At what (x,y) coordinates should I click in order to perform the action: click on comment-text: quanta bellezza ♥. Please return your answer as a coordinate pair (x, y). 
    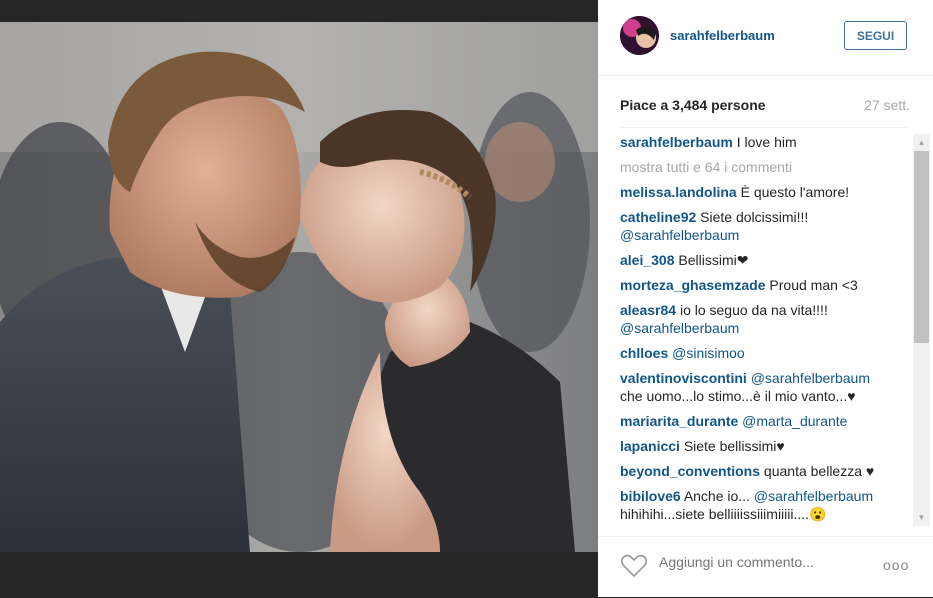
    Looking at the image, I should click on (819, 471).